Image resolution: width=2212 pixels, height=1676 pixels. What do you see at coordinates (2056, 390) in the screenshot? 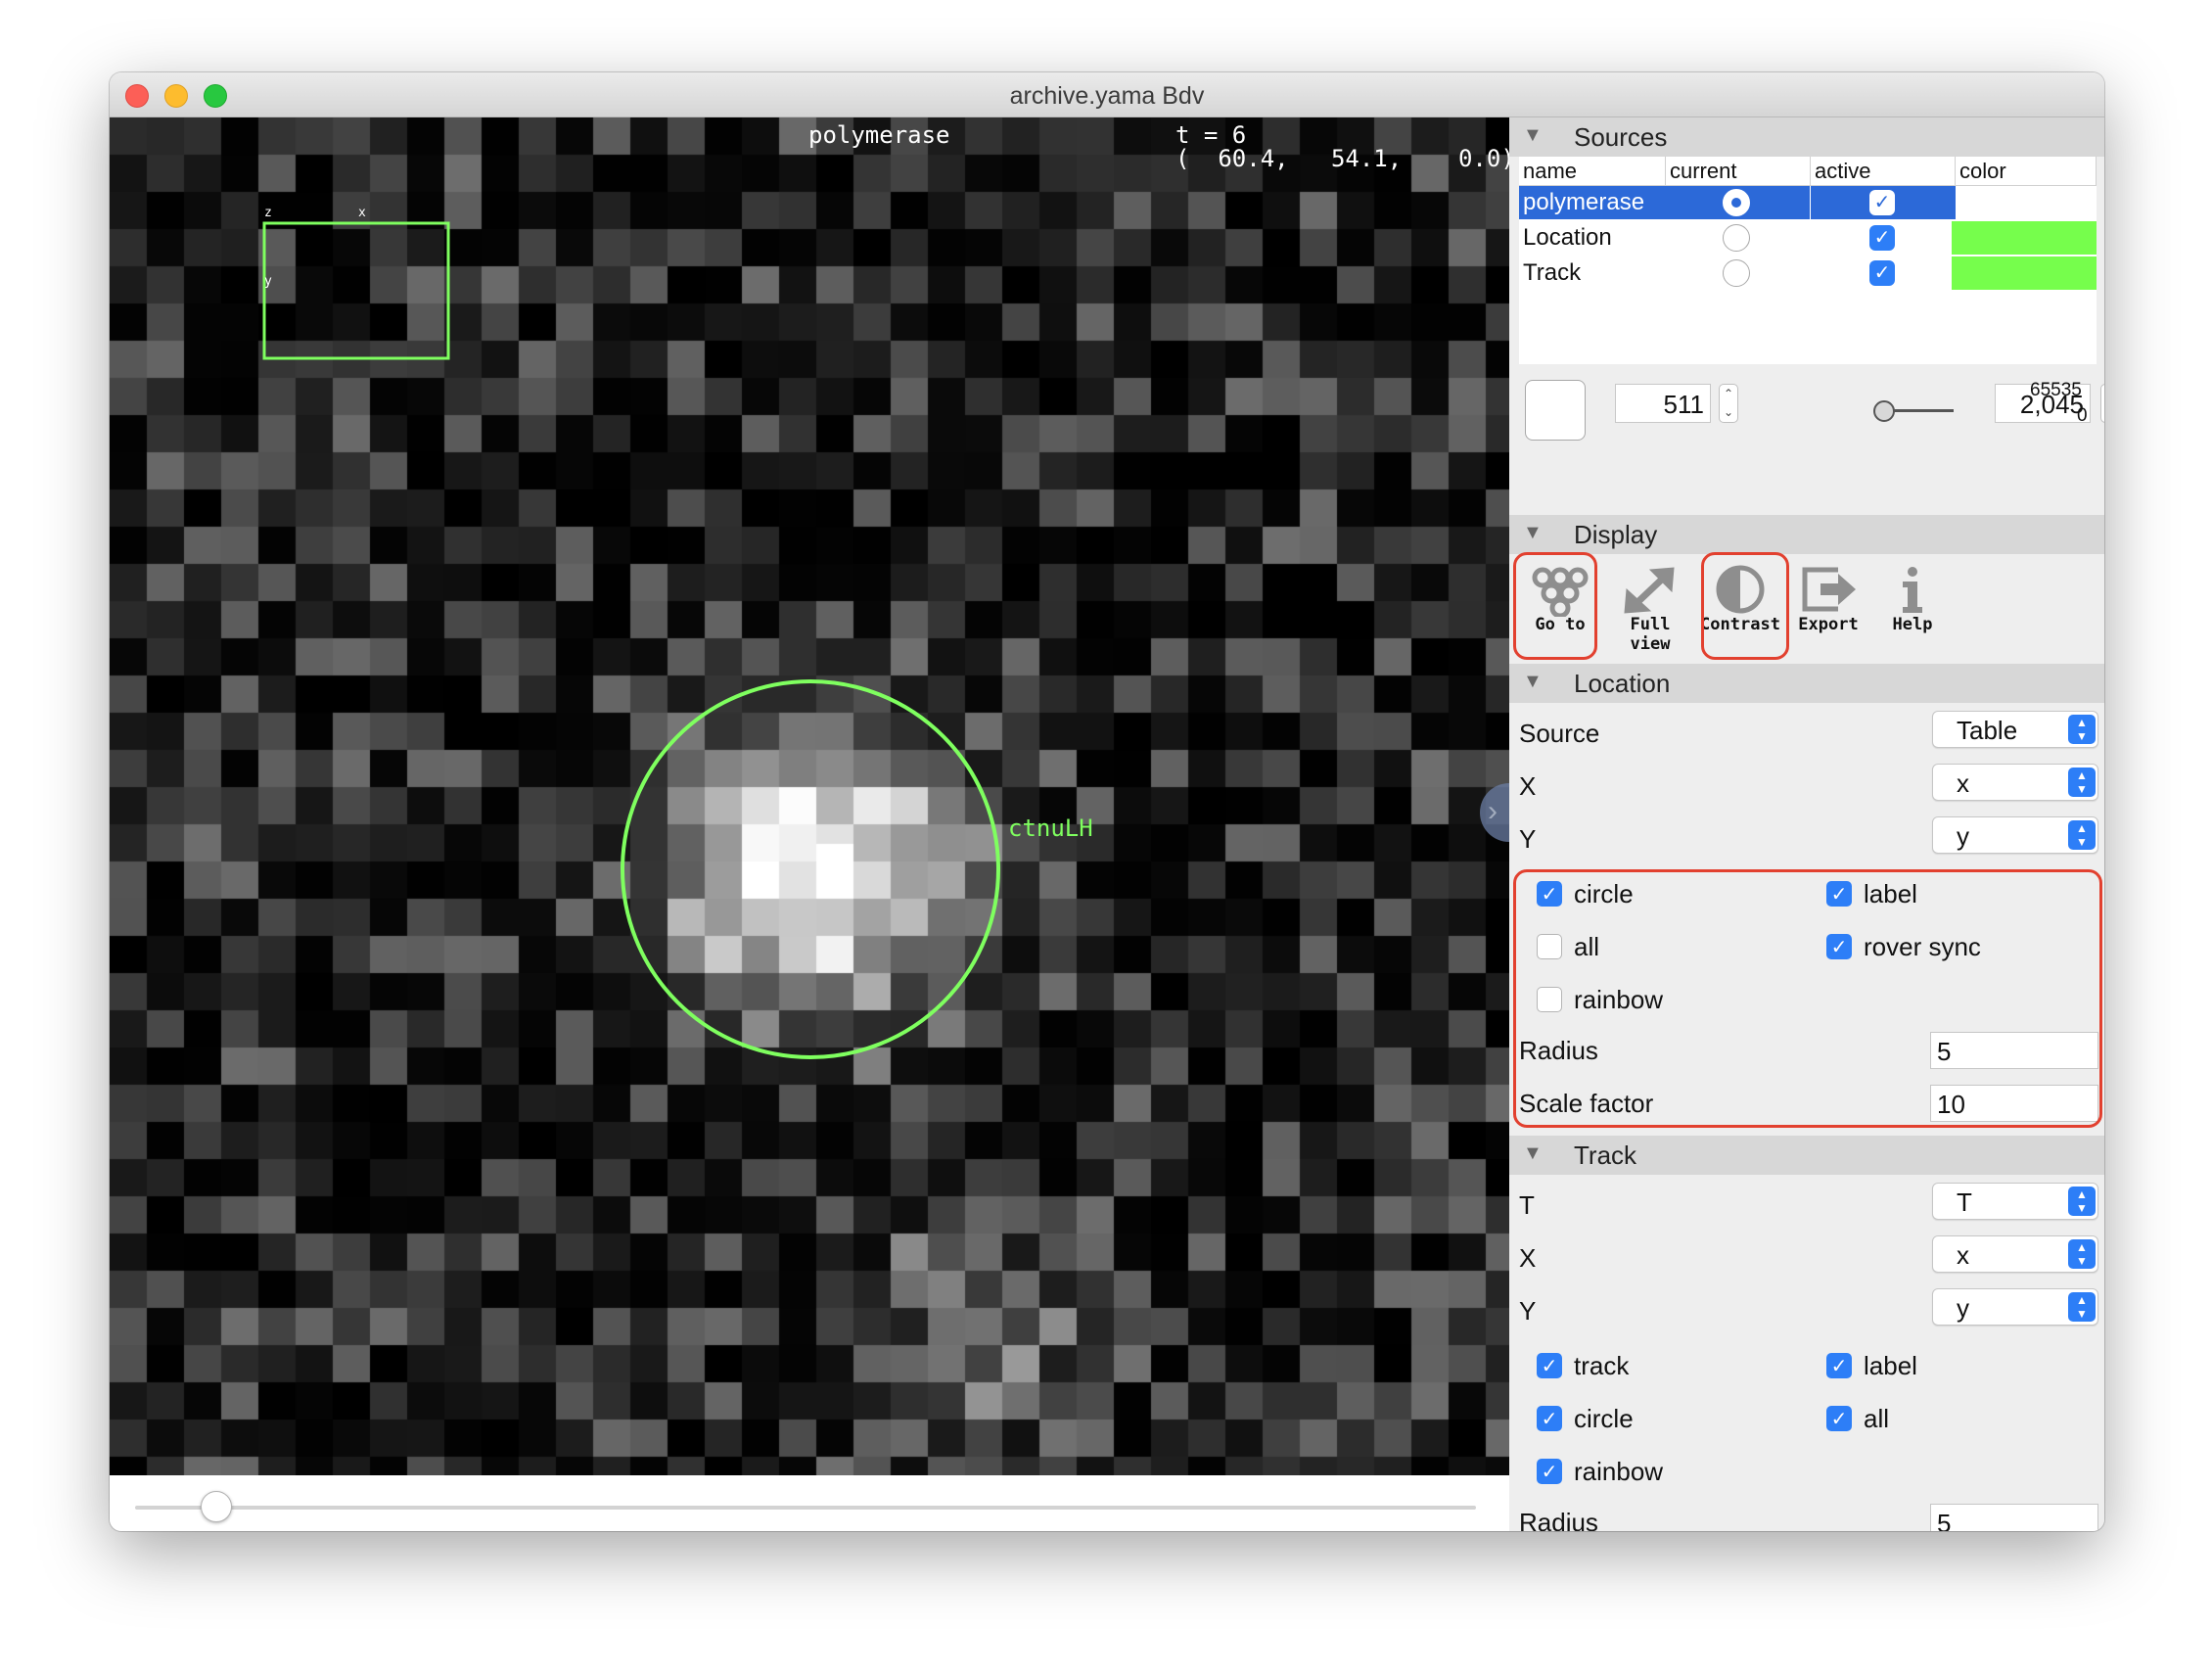
I see `range-limit-max-label: 65535` at bounding box center [2056, 390].